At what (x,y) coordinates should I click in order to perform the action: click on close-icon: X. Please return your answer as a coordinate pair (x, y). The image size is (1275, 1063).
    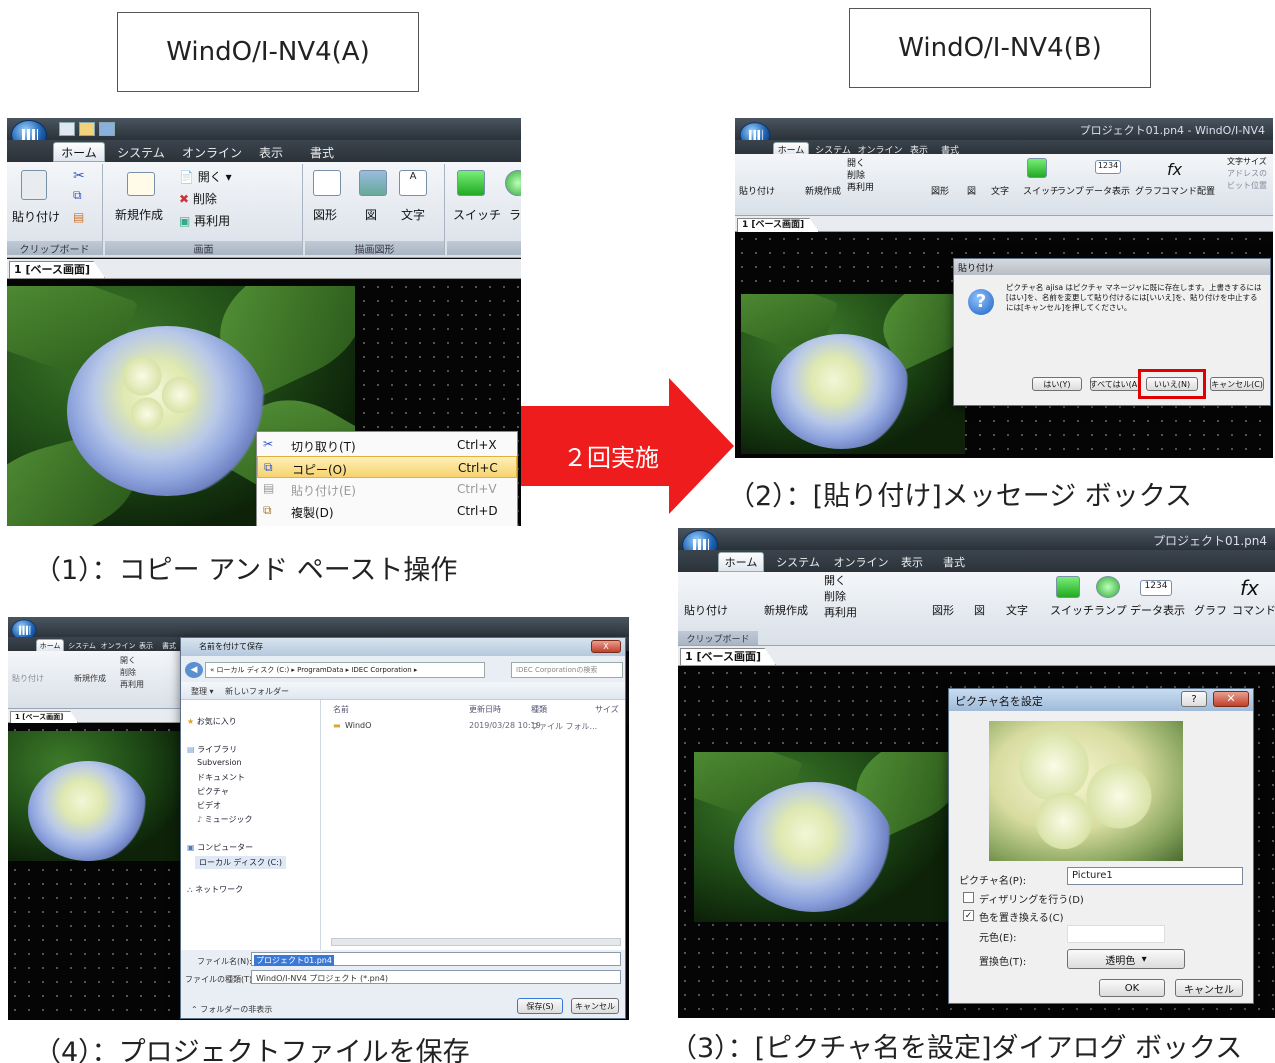
    Looking at the image, I should click on (606, 646).